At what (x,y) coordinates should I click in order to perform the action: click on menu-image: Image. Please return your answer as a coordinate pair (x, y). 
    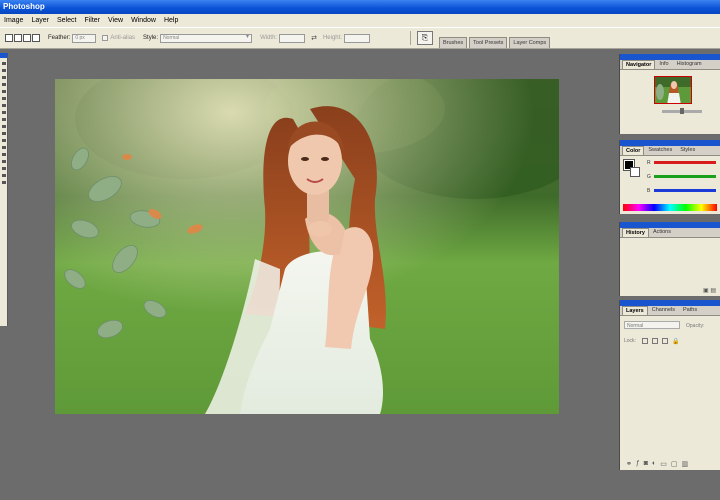
    Looking at the image, I should click on (13, 20).